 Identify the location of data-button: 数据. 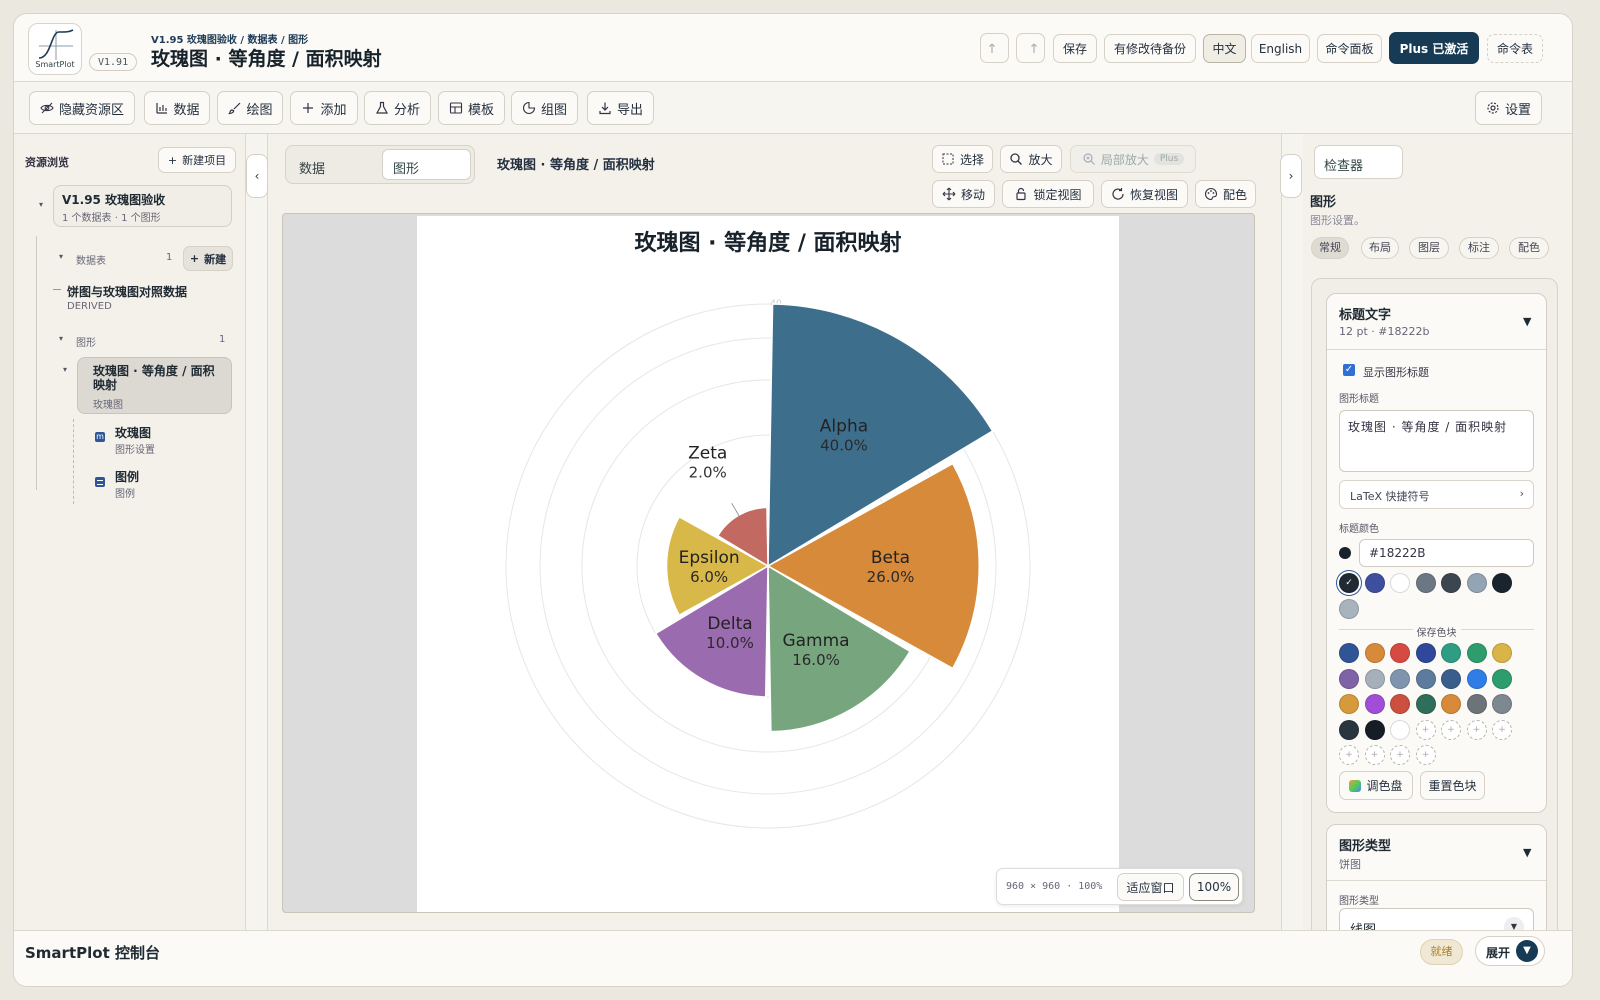
(177, 108).